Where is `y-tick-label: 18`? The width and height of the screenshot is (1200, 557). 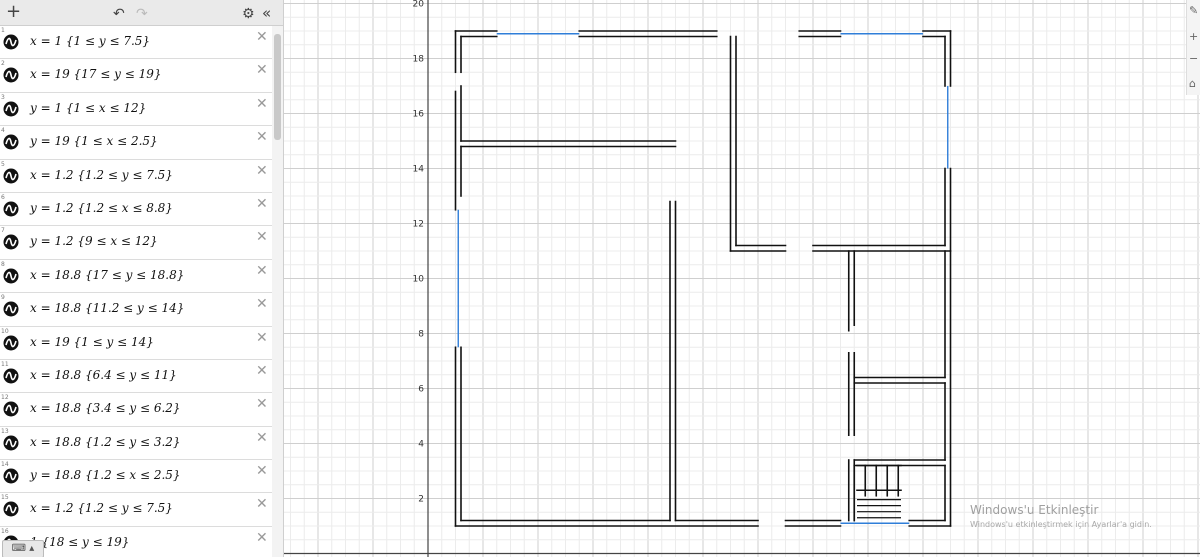
y-tick-label: 18 is located at coordinates (419, 60).